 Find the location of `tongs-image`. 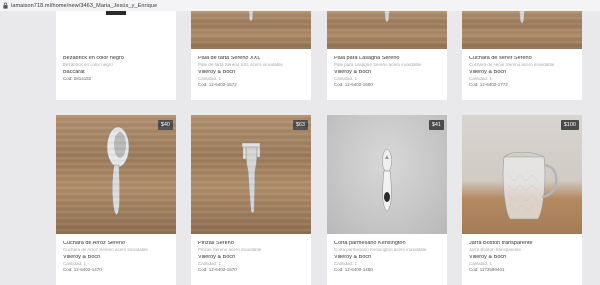

tongs-image is located at coordinates (251, 178).